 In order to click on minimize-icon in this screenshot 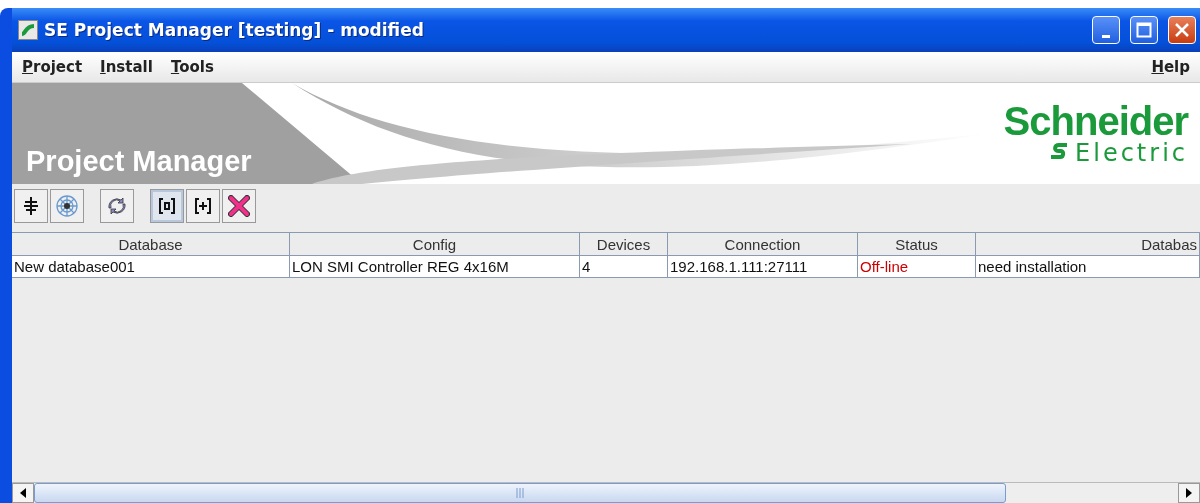, I will do `click(1106, 36)`.